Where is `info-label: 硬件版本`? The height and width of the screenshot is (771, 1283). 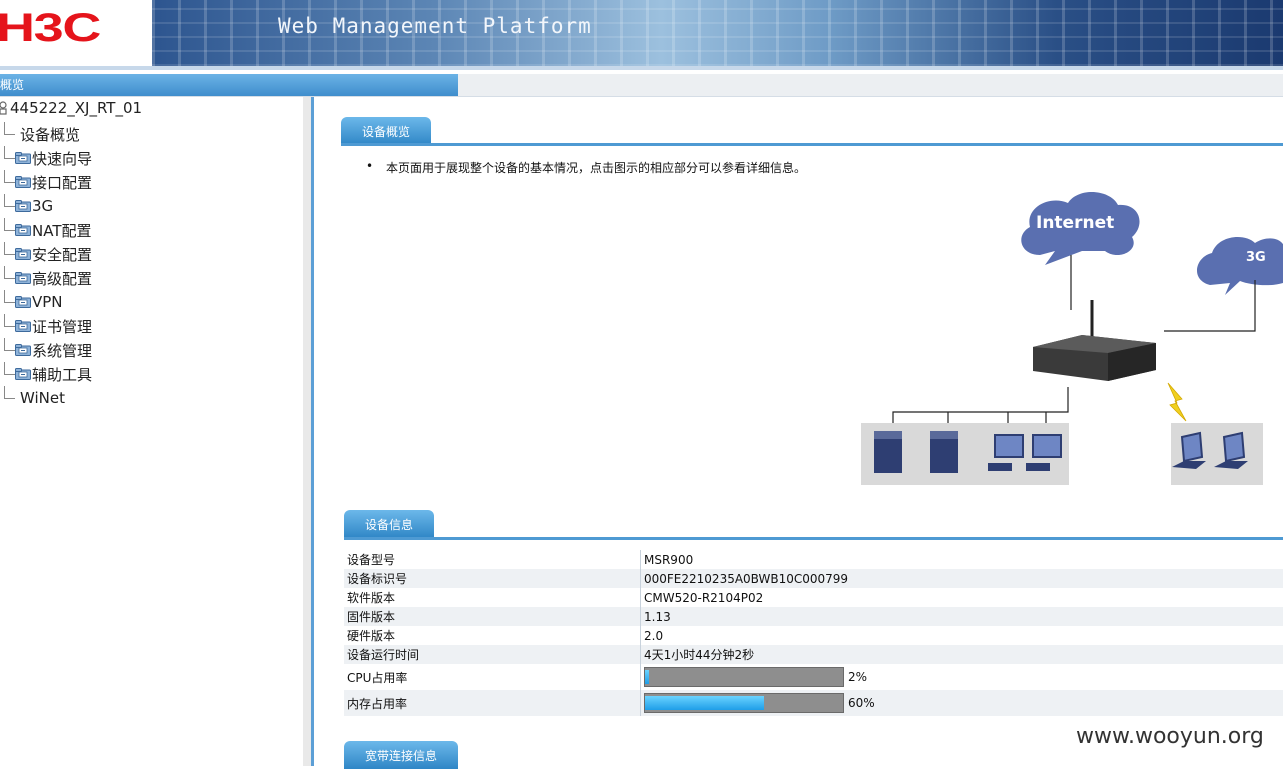 info-label: 硬件版本 is located at coordinates (492, 635).